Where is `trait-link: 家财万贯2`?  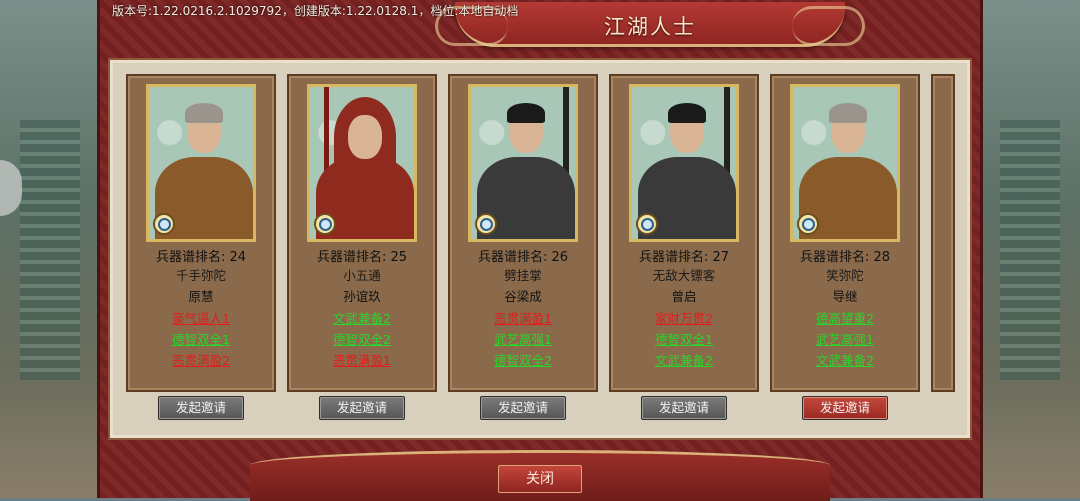 trait-link: 家财万贯2 is located at coordinates (684, 318).